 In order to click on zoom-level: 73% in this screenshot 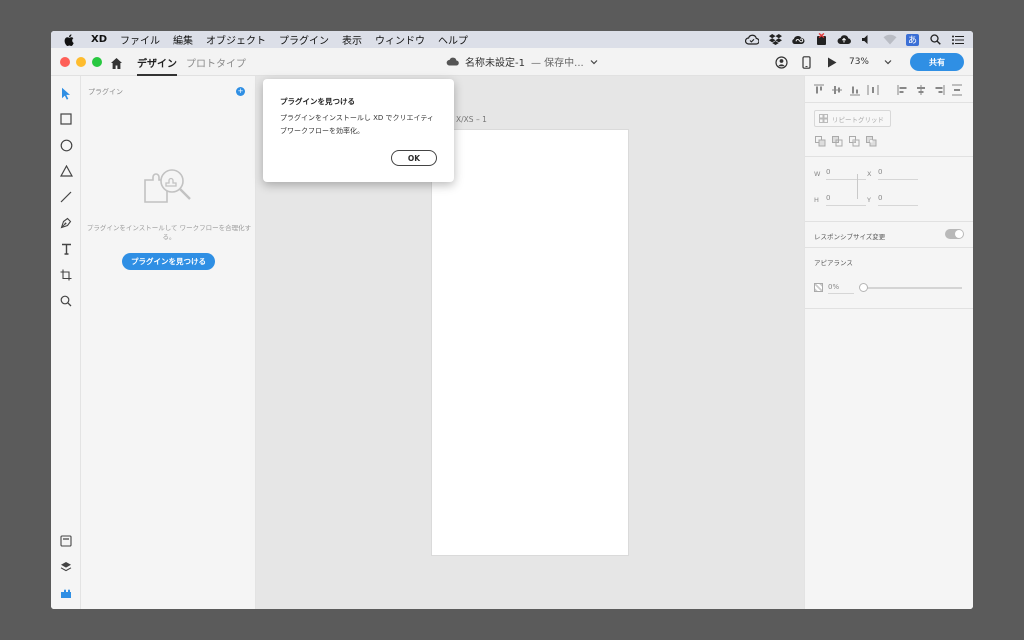, I will do `click(859, 62)`.